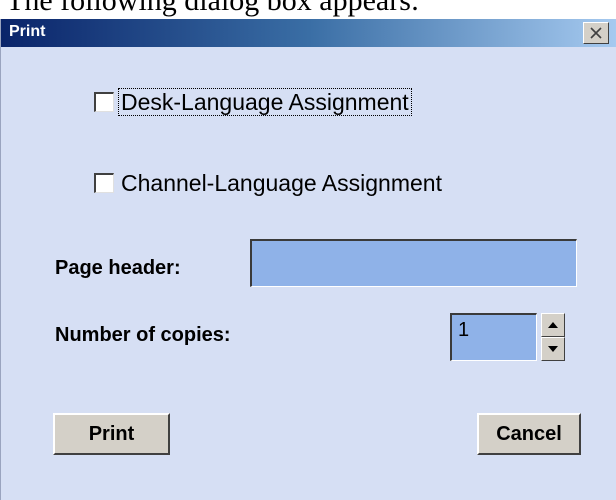 This screenshot has width=616, height=500. I want to click on dialog-title: Print, so click(27, 31).